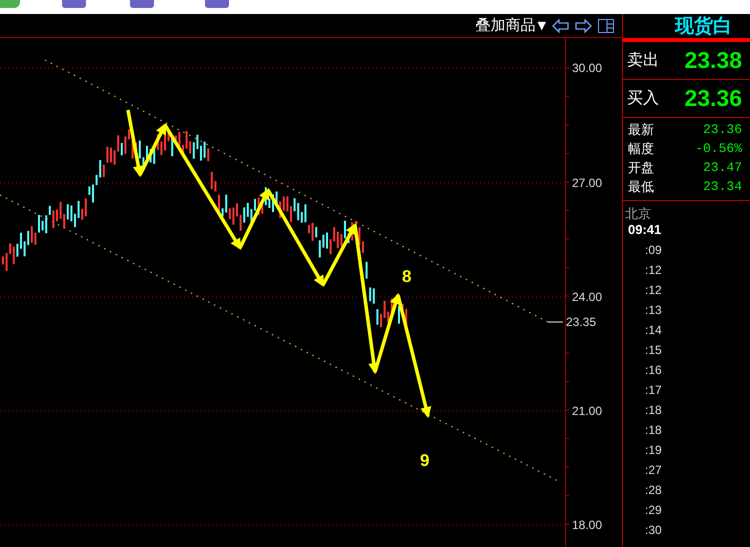 The width and height of the screenshot is (750, 547). Describe the element at coordinates (587, 68) in the screenshot. I see `price-axis-label: 30.00` at that location.